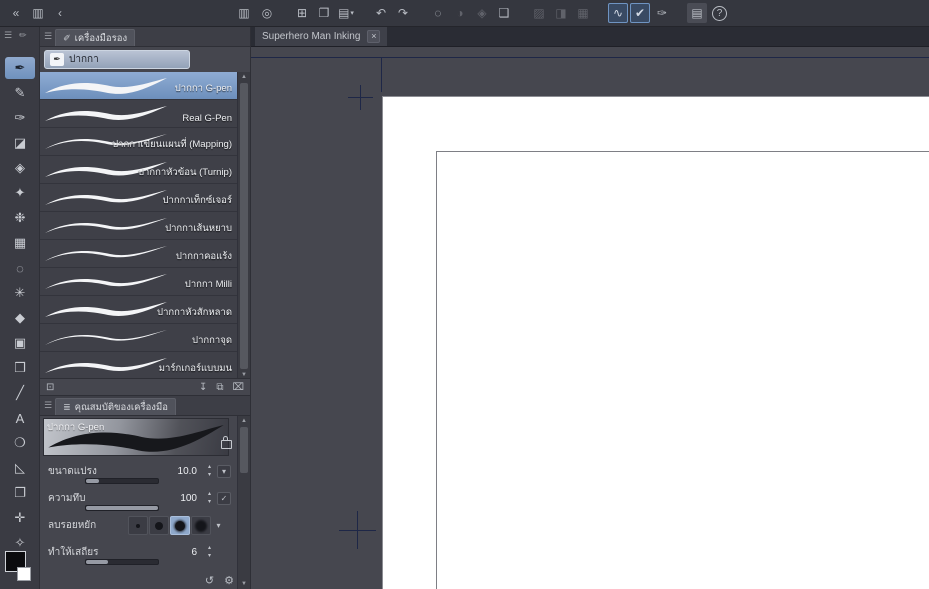  I want to click on pen-group-header: ✒ ปากกา, so click(117, 59).